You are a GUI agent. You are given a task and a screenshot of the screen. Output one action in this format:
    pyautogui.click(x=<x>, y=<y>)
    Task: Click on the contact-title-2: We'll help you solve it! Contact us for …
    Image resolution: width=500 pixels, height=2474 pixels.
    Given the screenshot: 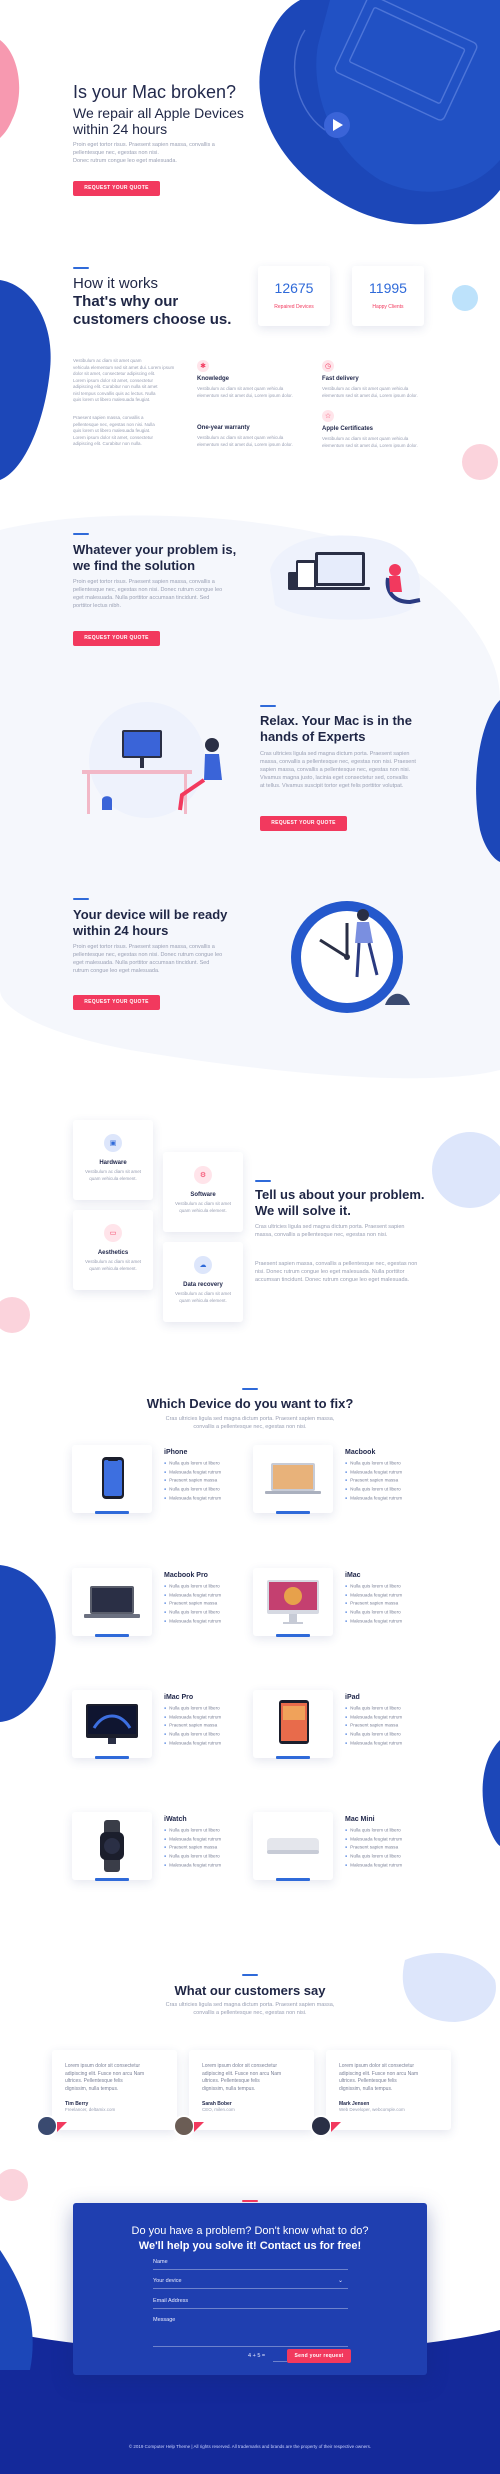 What is the action you would take?
    pyautogui.click(x=250, y=2246)
    